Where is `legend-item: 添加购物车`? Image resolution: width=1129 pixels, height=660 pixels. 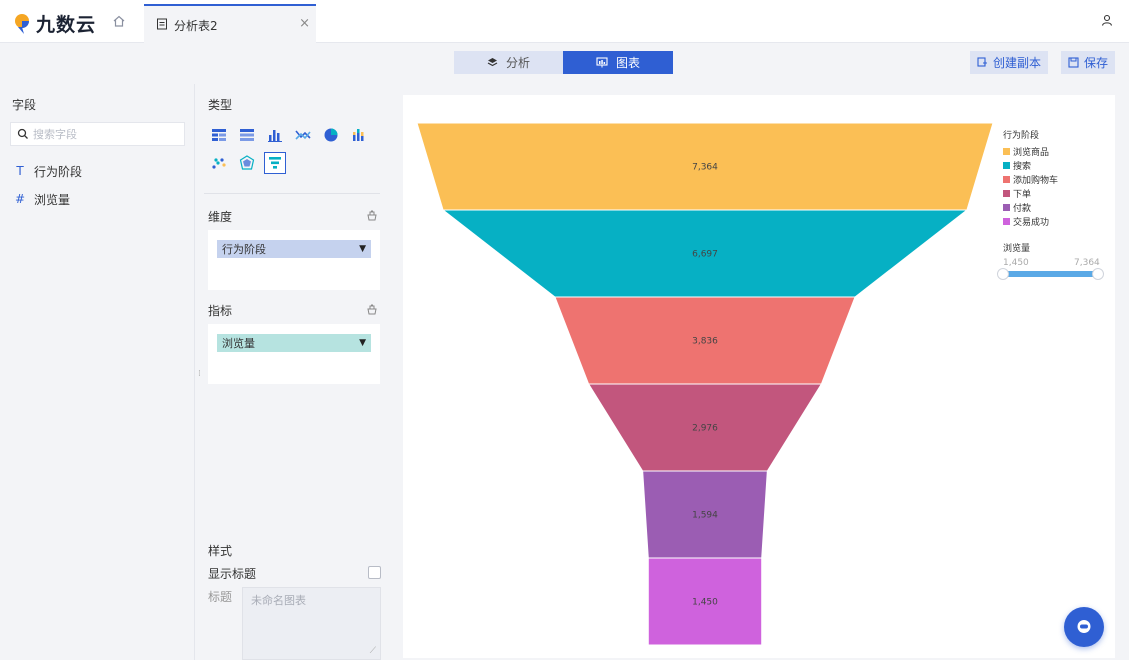
legend-item: 添加购物车 is located at coordinates (1030, 179).